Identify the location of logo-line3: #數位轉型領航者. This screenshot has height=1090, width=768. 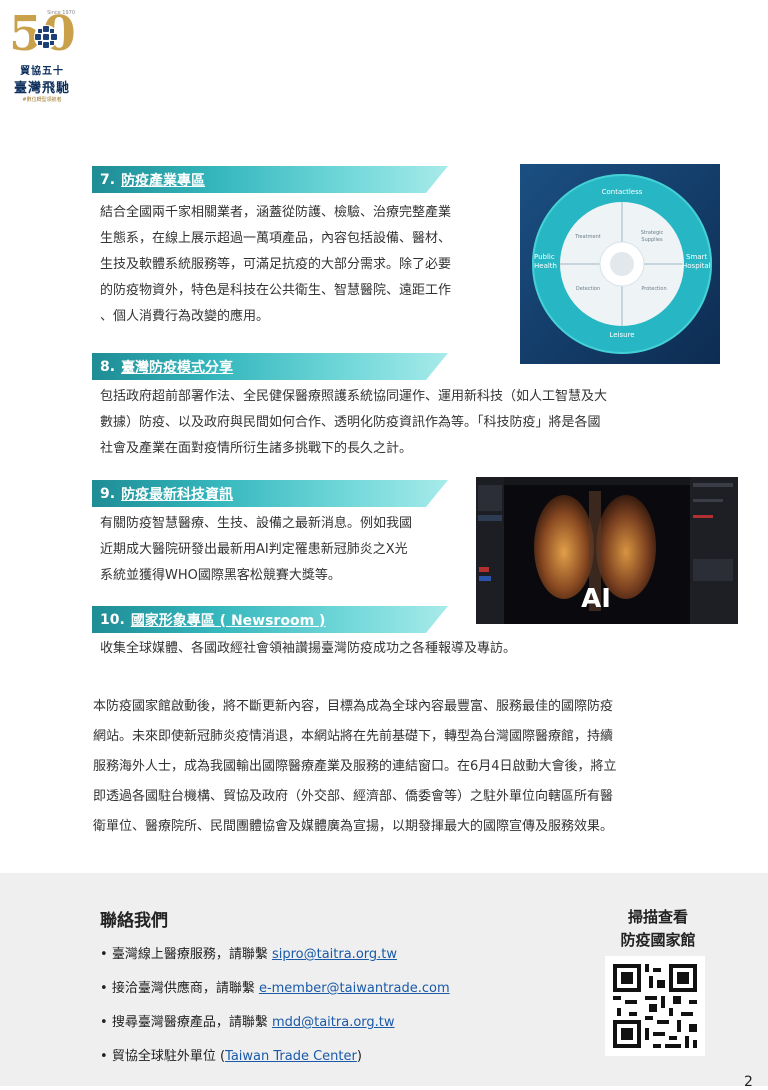
(42, 100).